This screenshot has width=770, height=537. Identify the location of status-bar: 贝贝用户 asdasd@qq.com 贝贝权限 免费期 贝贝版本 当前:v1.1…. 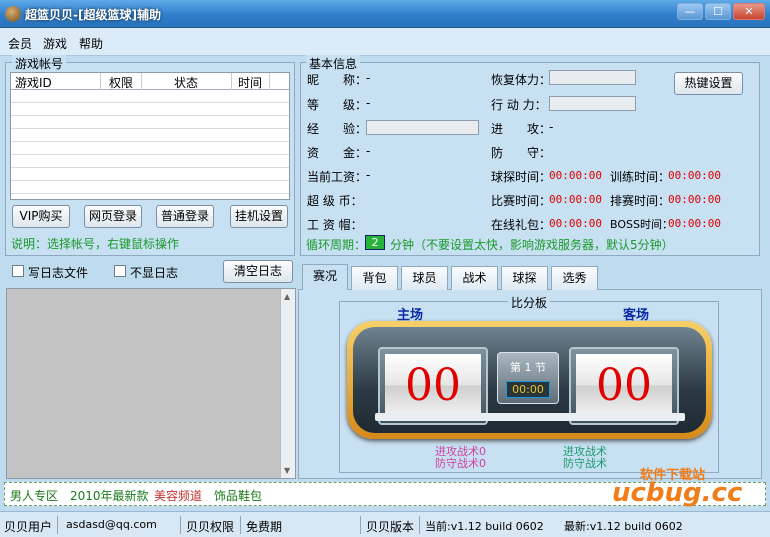
(385, 524).